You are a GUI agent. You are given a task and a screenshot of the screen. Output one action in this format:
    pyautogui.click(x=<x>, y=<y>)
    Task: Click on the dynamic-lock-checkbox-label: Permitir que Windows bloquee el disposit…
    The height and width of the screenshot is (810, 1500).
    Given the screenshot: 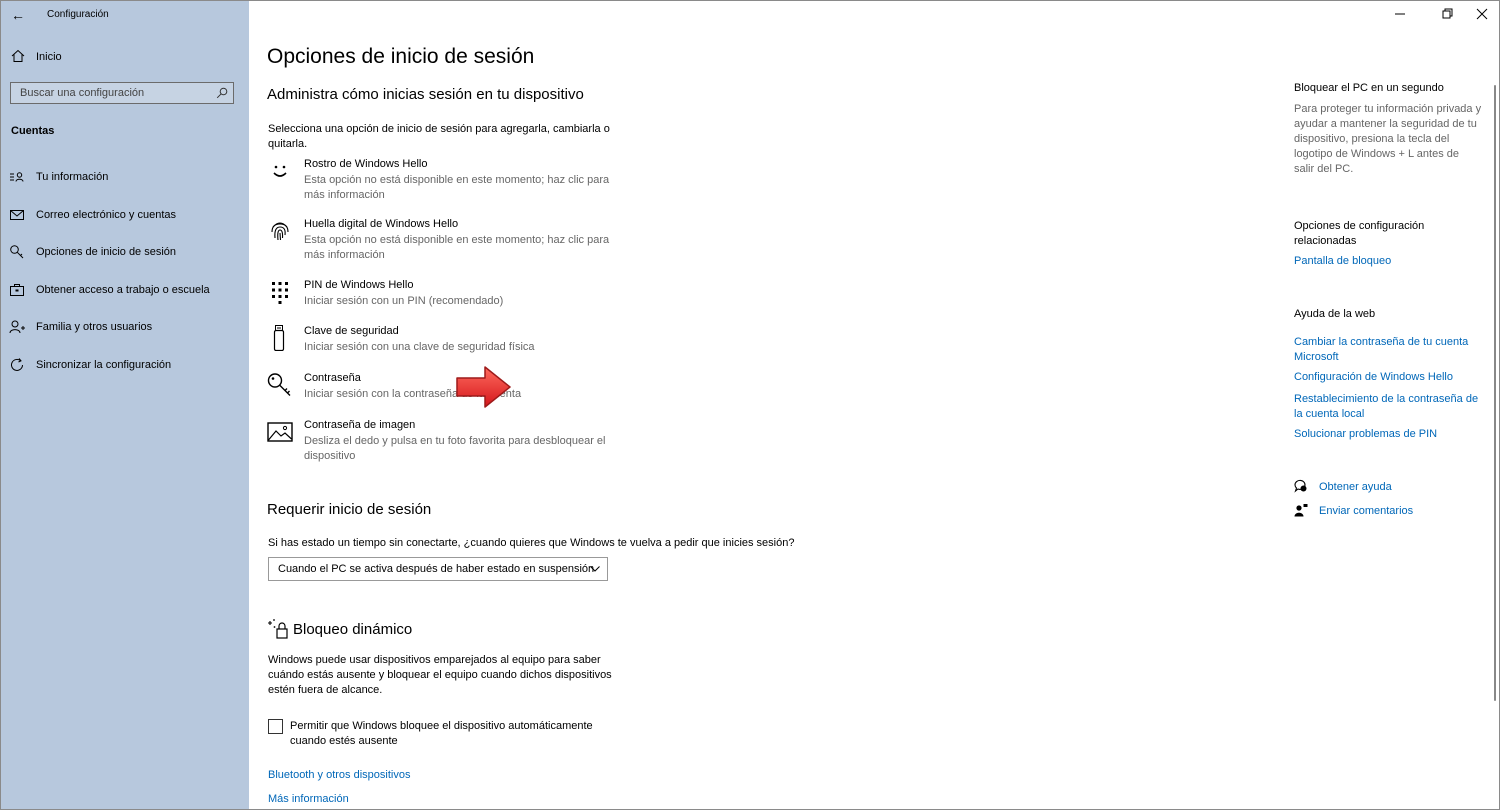 What is the action you would take?
    pyautogui.click(x=441, y=734)
    